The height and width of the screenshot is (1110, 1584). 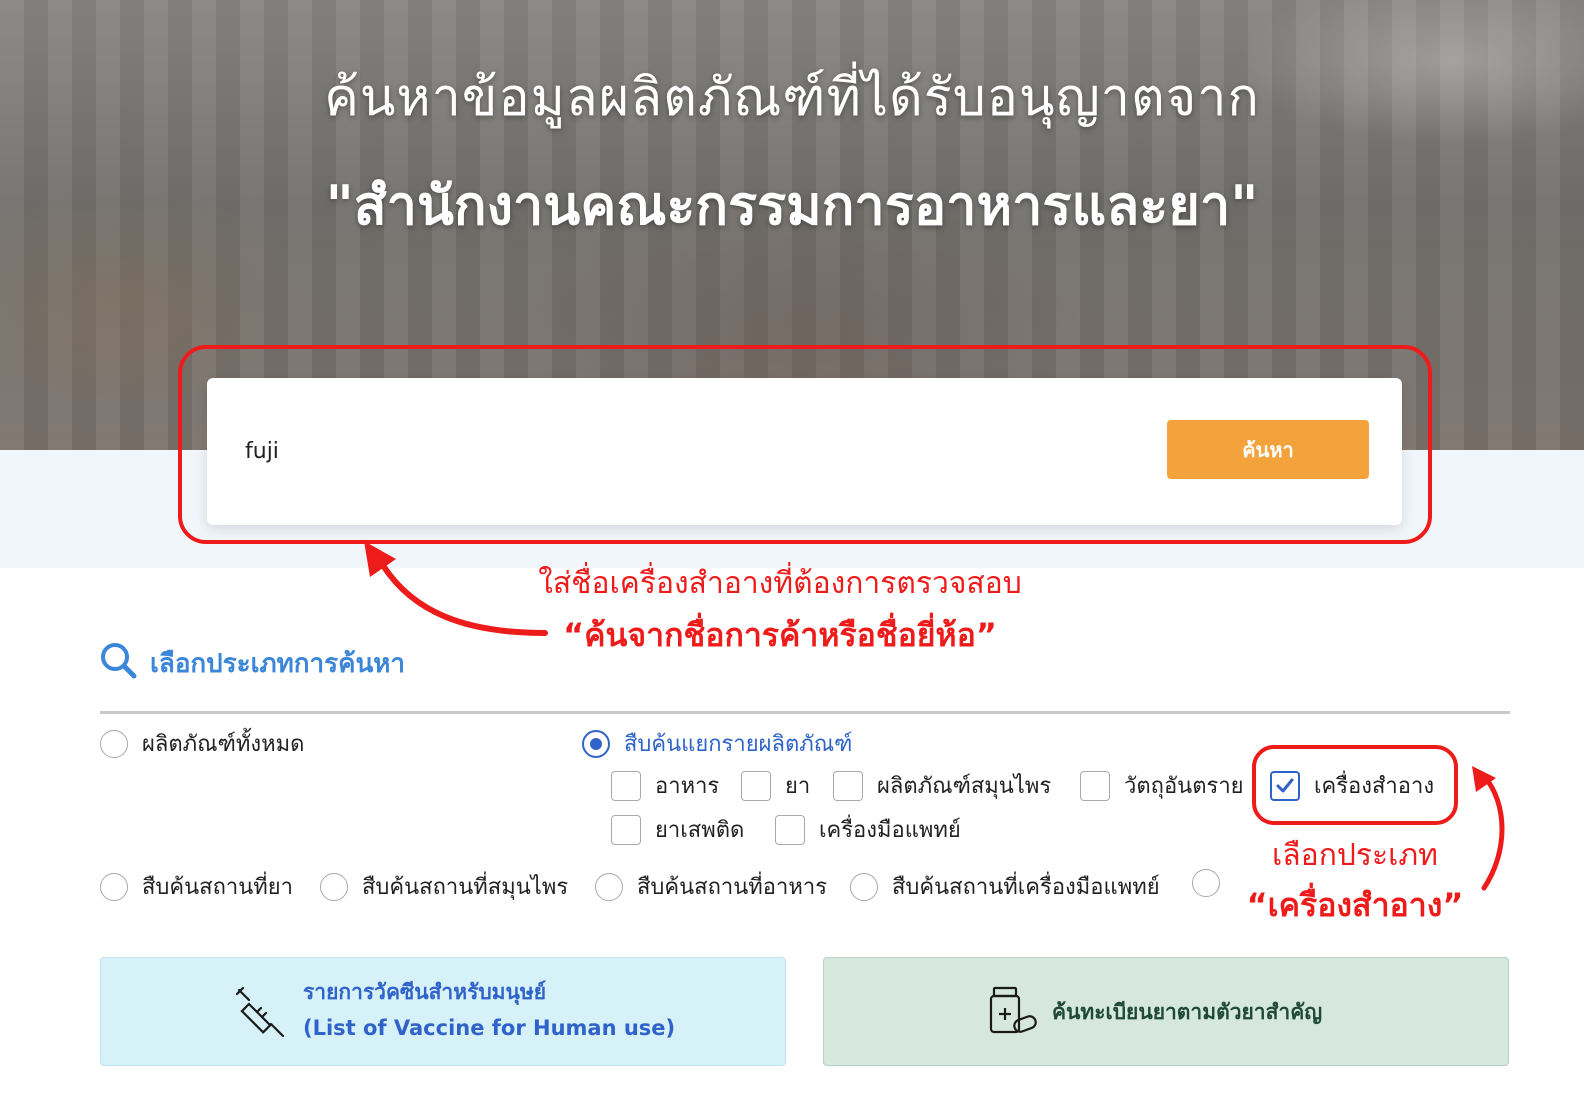 I want to click on radio-place-extra, so click(x=1213, y=883).